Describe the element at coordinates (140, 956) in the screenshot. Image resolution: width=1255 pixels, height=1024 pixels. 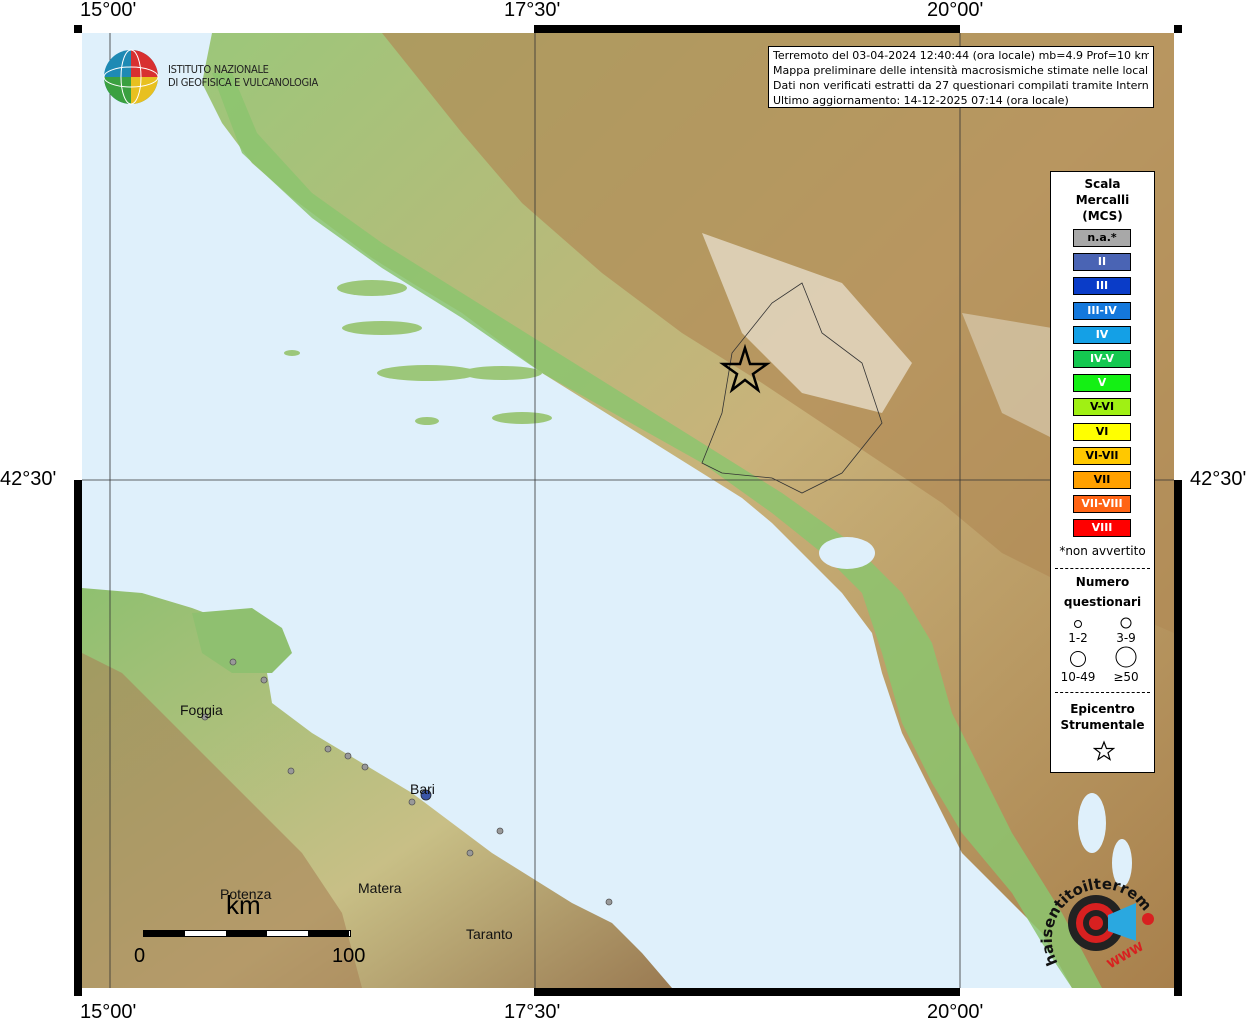
I see `scale-start: 0` at that location.